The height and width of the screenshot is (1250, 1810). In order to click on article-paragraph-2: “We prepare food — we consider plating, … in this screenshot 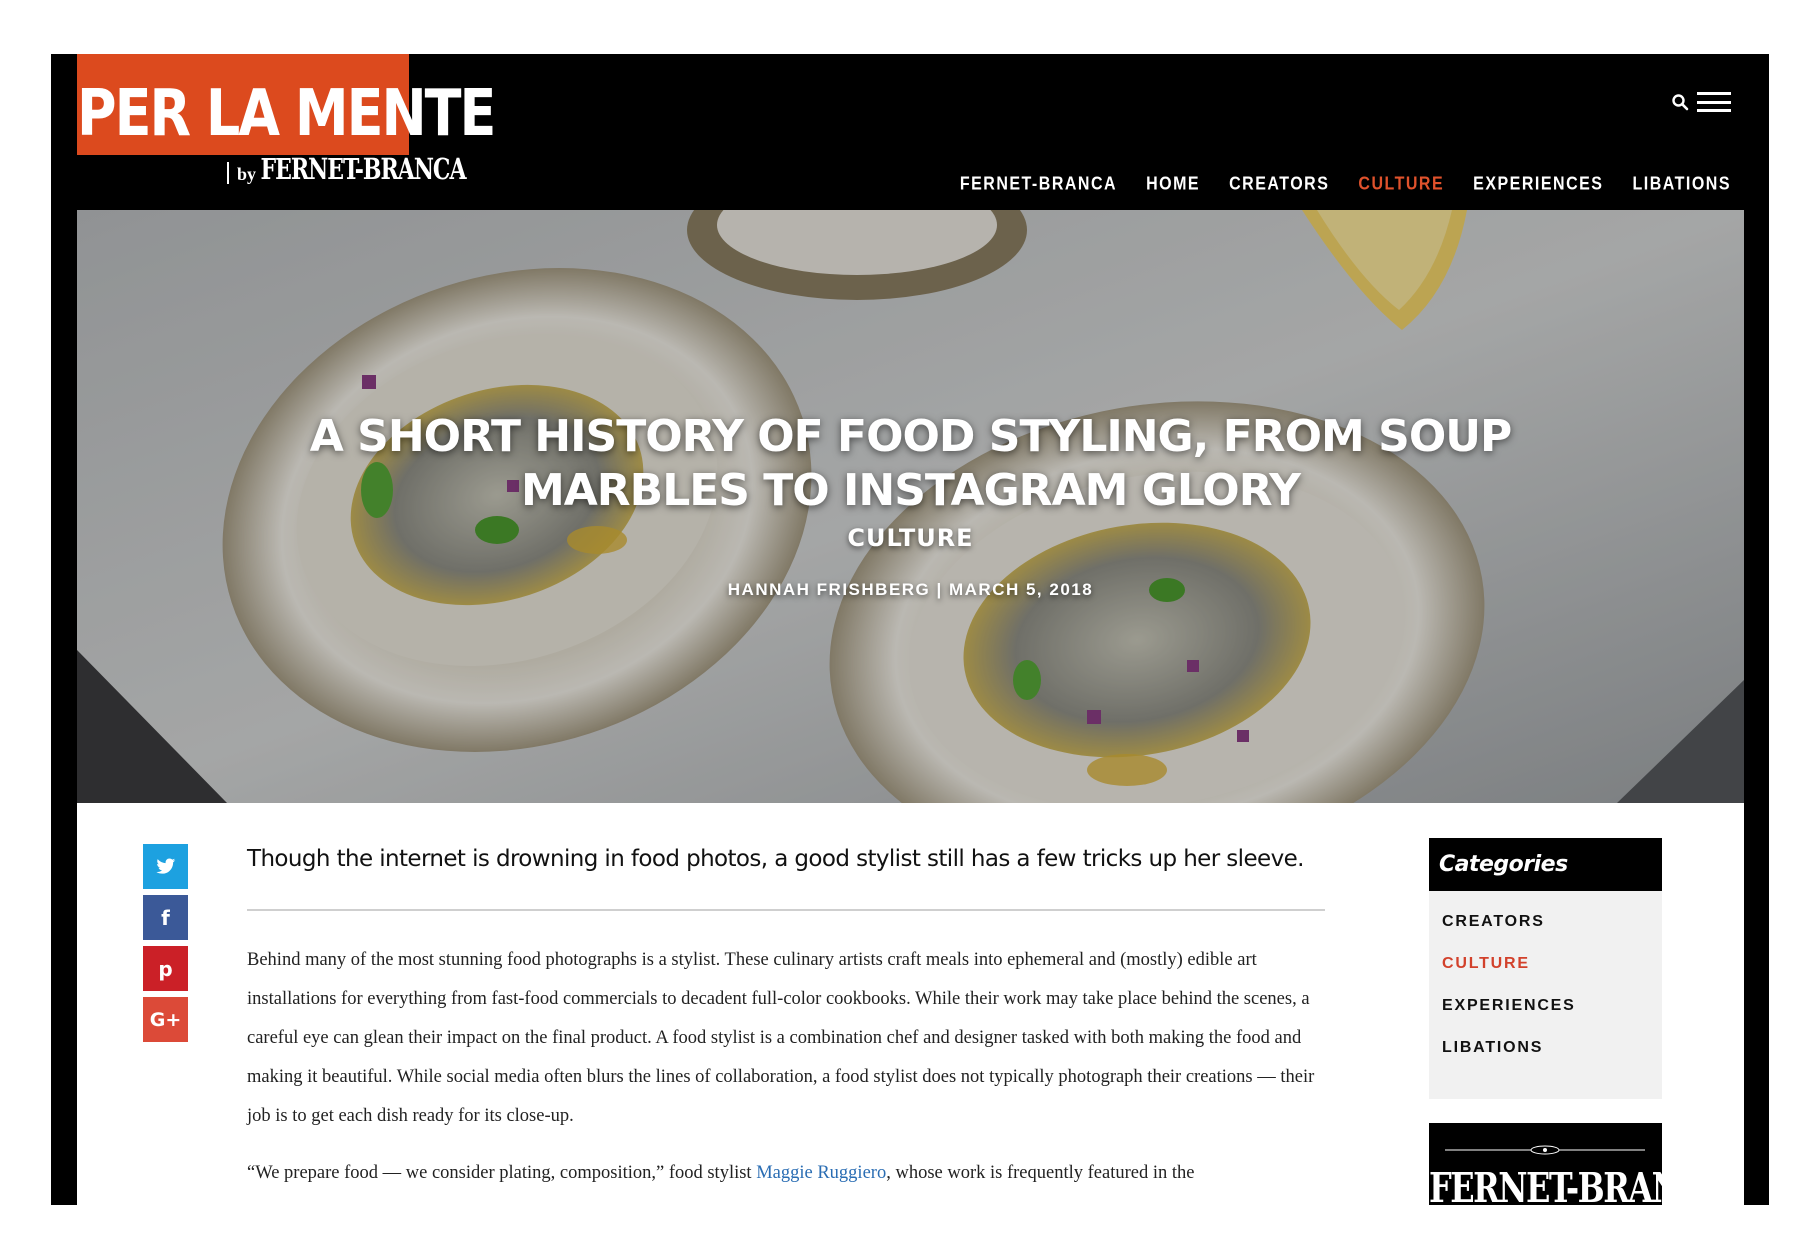, I will do `click(786, 1173)`.